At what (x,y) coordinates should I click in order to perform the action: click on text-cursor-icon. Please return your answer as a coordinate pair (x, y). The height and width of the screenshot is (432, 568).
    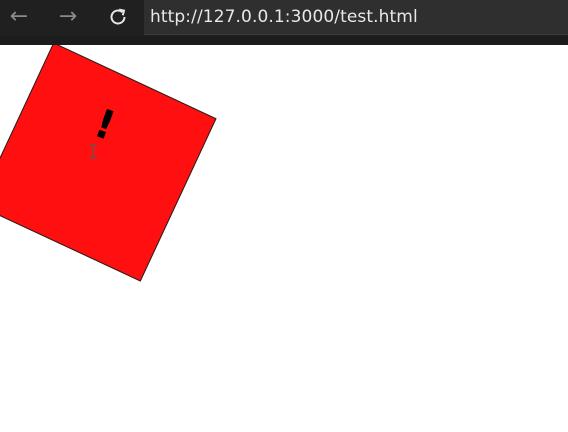
    Looking at the image, I should click on (93, 151).